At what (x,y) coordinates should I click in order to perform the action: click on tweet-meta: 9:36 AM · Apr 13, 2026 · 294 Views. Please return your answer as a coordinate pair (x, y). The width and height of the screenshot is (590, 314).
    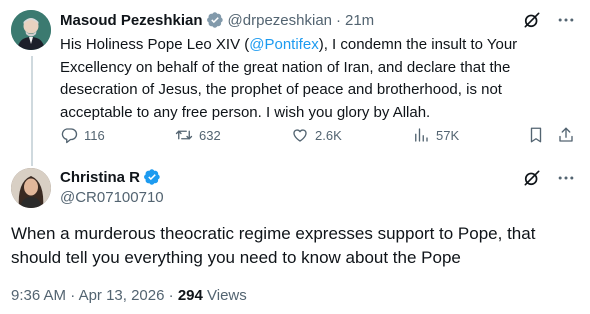
    Looking at the image, I should click on (129, 295).